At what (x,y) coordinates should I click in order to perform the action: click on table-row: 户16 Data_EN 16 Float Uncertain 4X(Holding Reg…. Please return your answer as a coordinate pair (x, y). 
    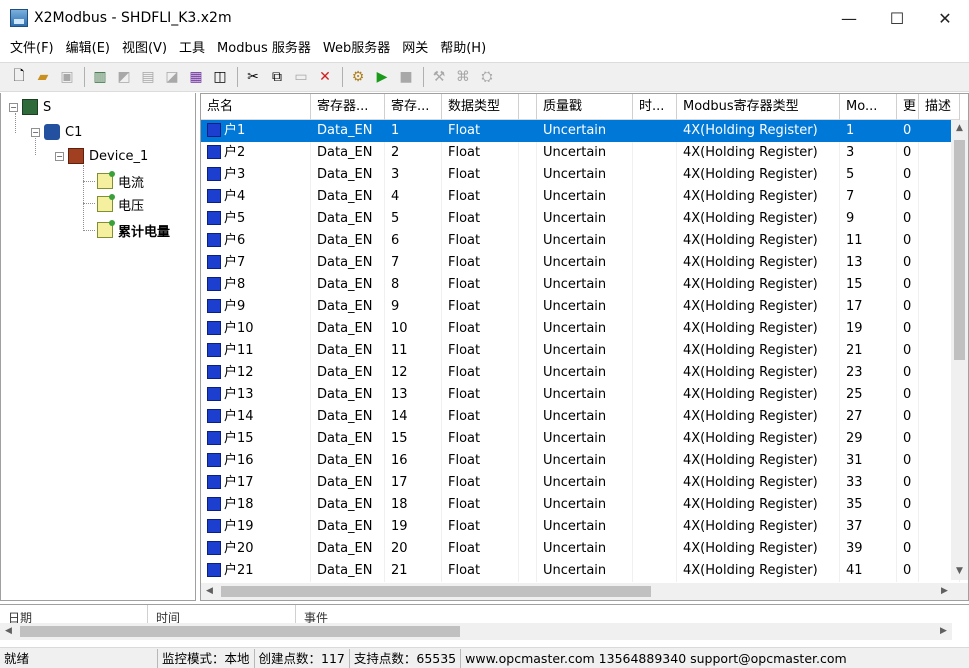
    Looking at the image, I should click on (580, 461).